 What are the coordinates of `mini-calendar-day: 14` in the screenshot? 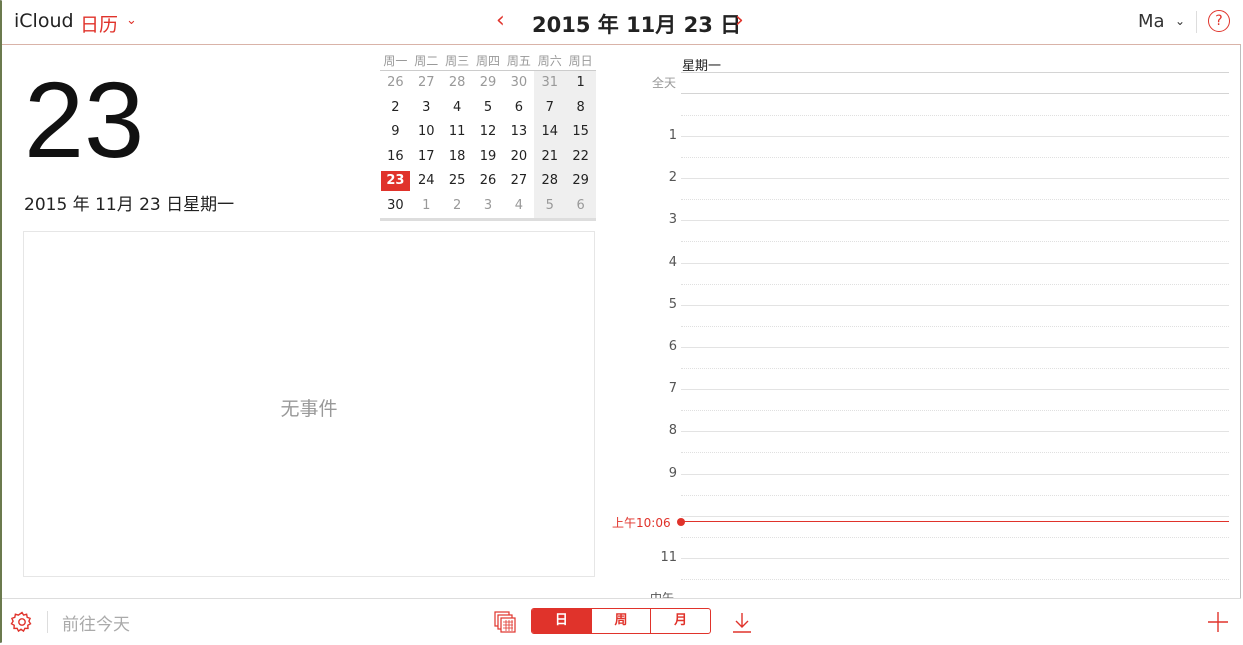 It's located at (550, 132).